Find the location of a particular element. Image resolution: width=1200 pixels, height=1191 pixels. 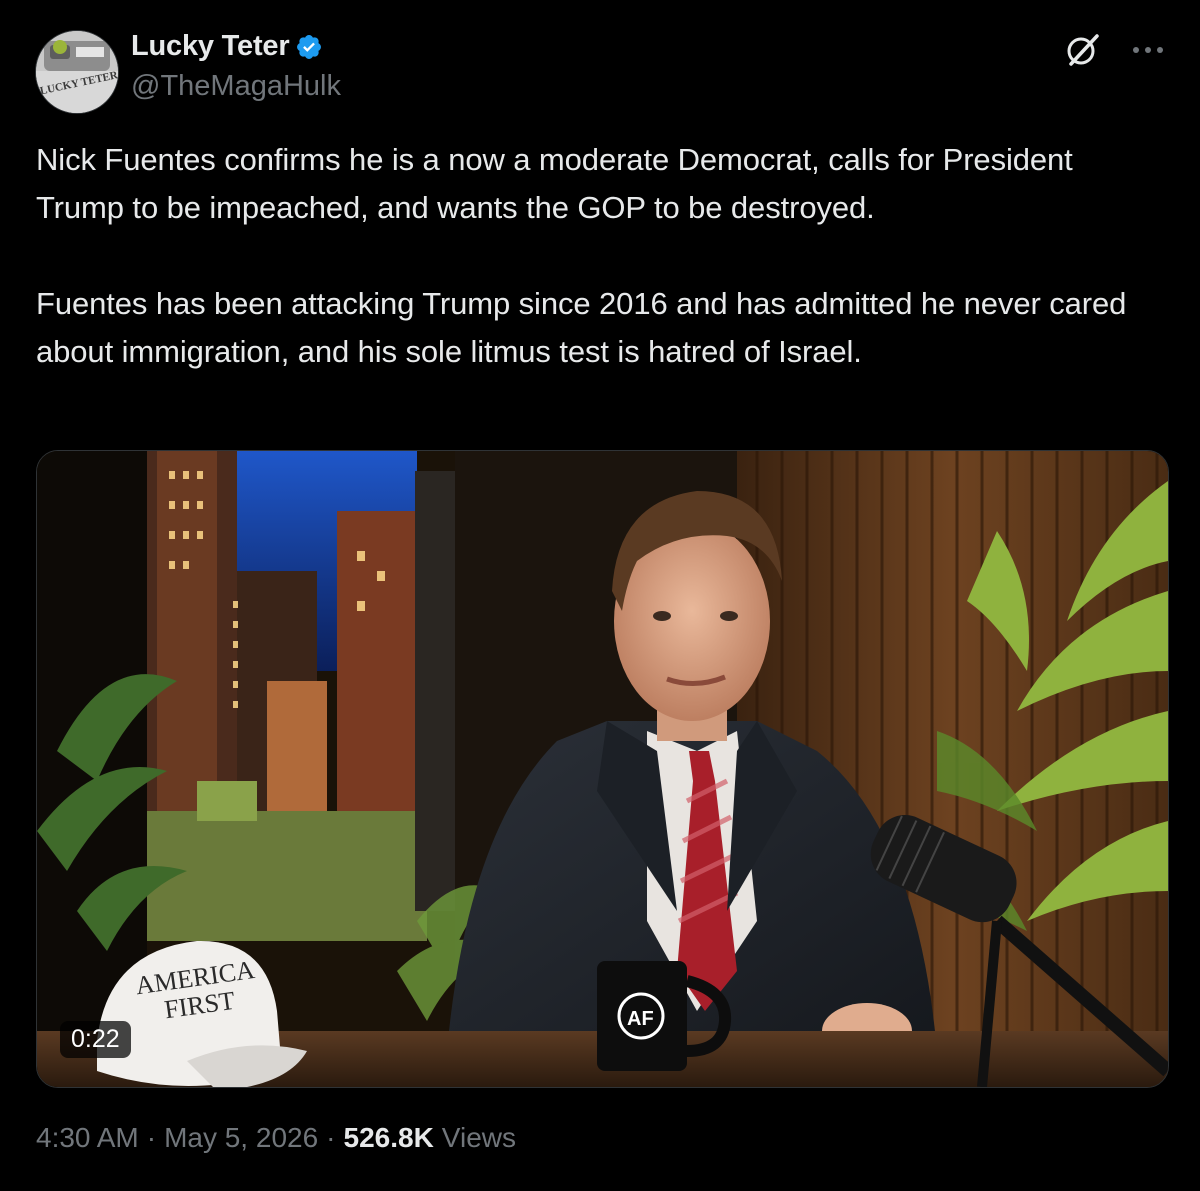

avatar-image: LUCKY TETER is located at coordinates (77, 72).